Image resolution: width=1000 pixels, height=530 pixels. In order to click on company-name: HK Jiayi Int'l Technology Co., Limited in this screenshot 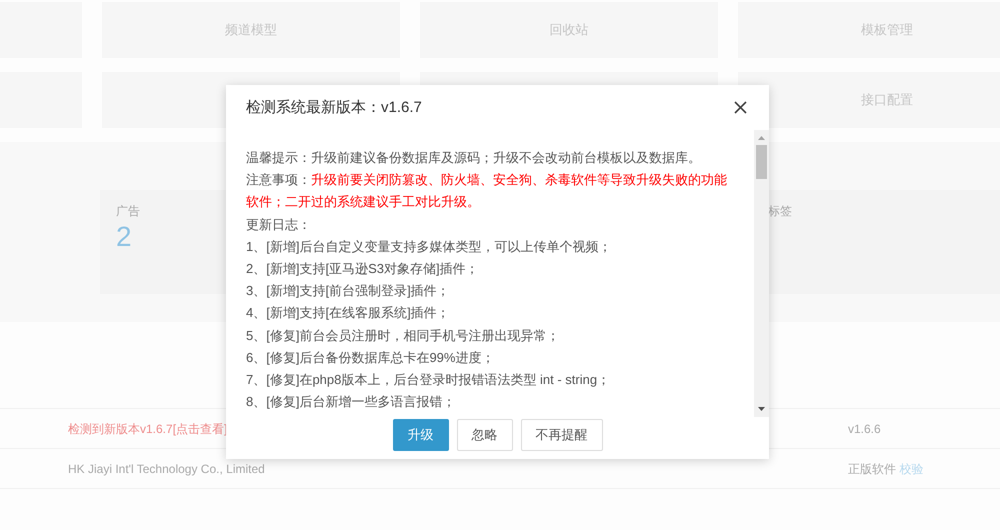, I will do `click(166, 469)`.